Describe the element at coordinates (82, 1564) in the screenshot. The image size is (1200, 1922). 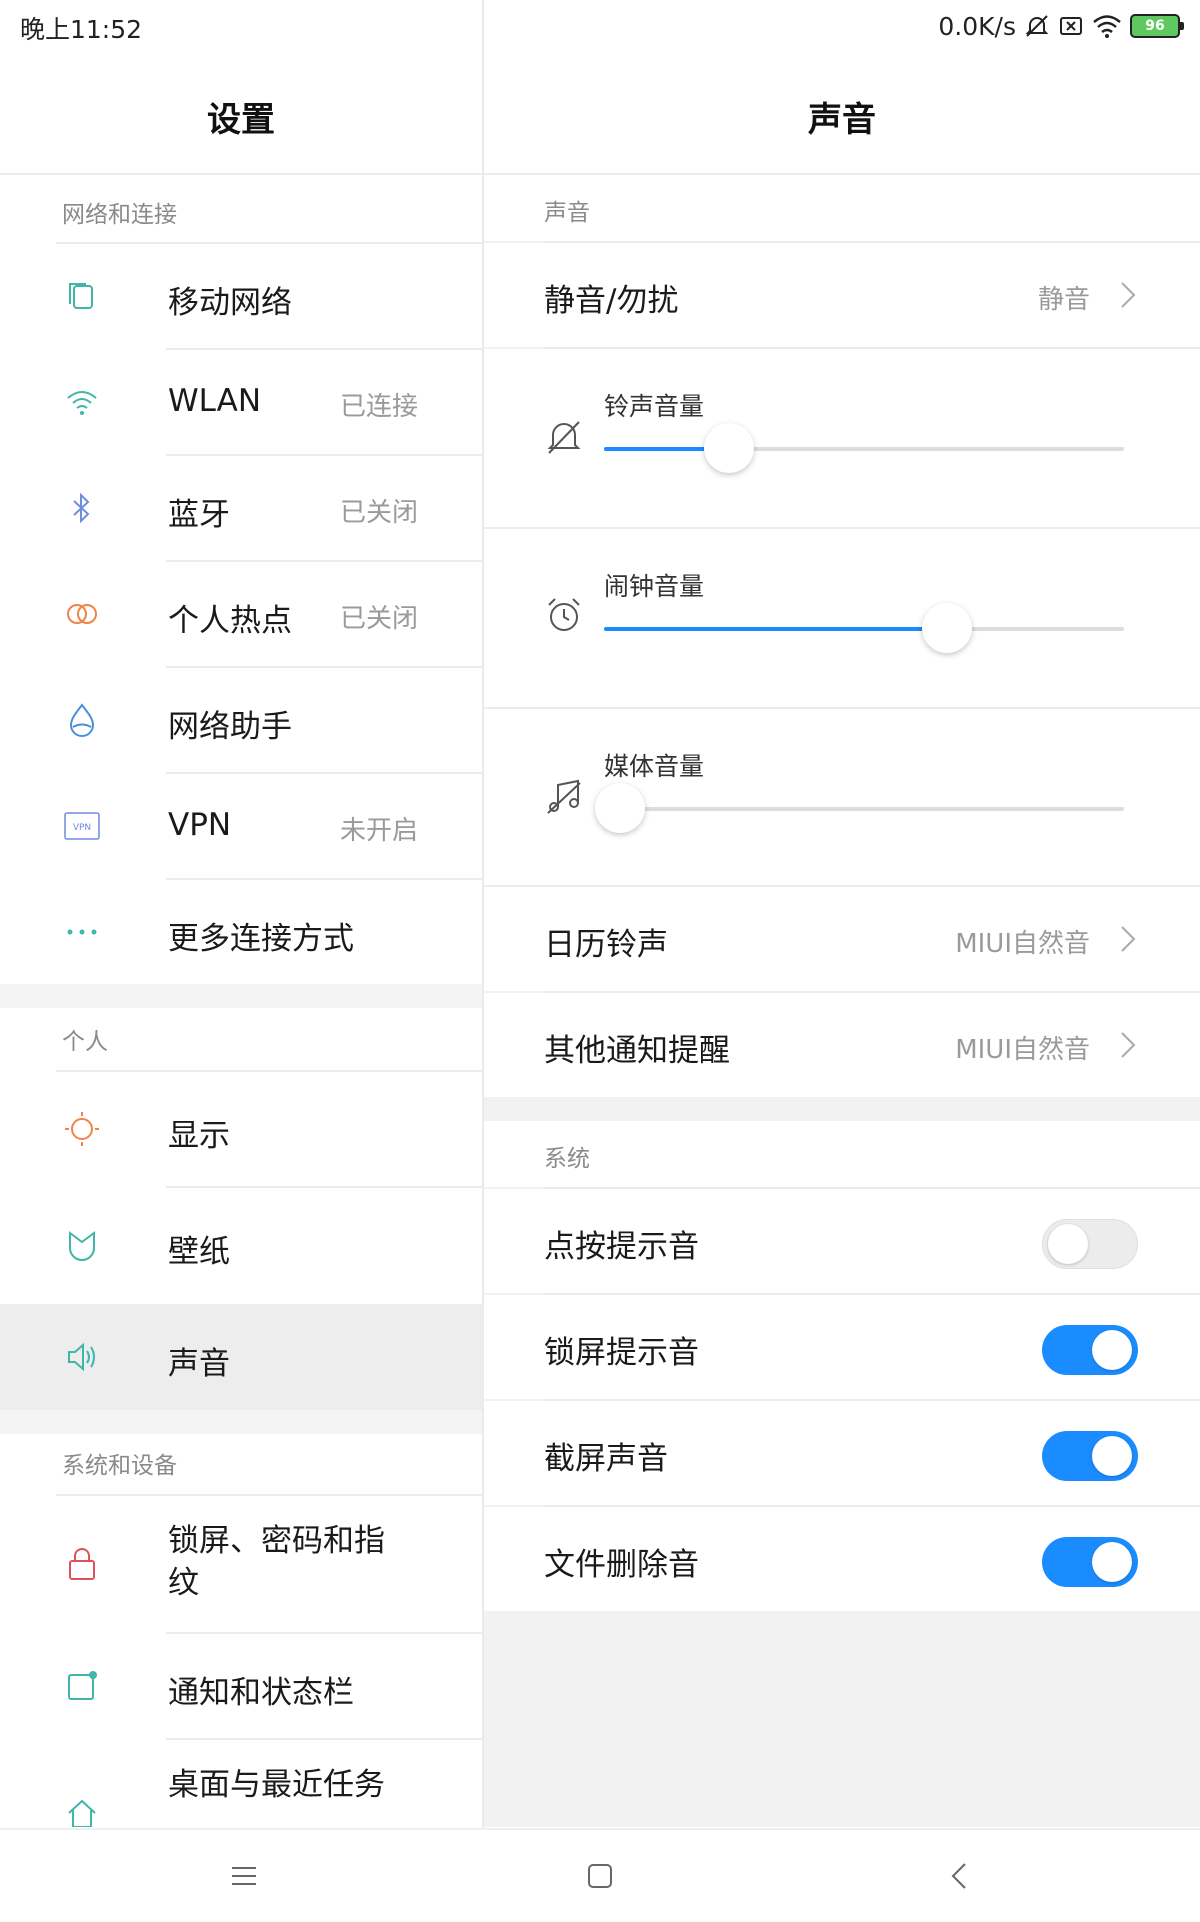
I see `lock-icon` at that location.